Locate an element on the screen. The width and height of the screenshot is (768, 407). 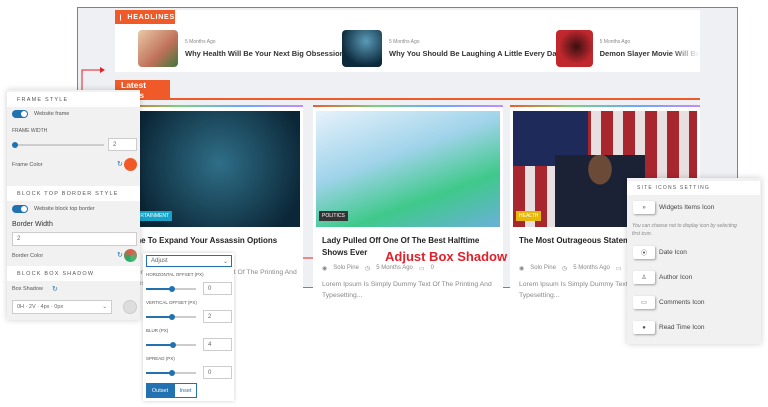
spread-label: SPREAD (PX) is located at coordinates (160, 358).